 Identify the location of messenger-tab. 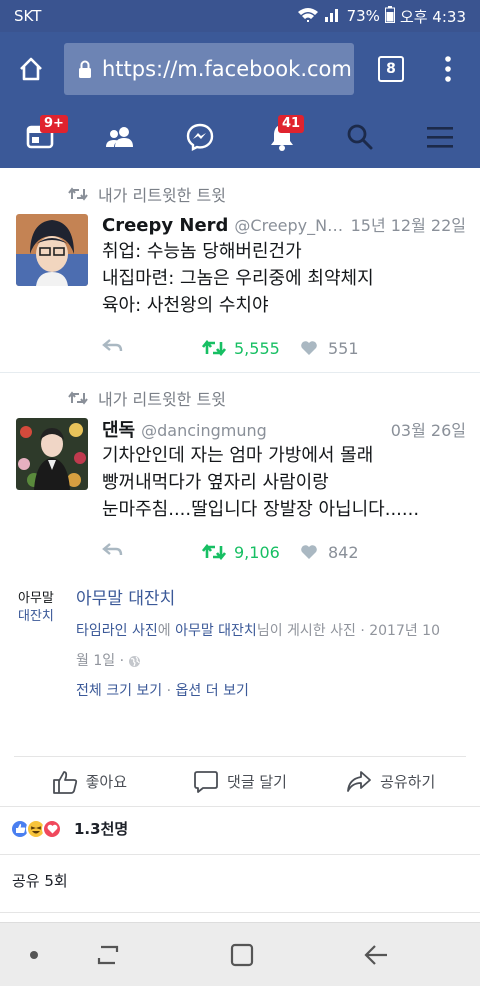
(200, 137).